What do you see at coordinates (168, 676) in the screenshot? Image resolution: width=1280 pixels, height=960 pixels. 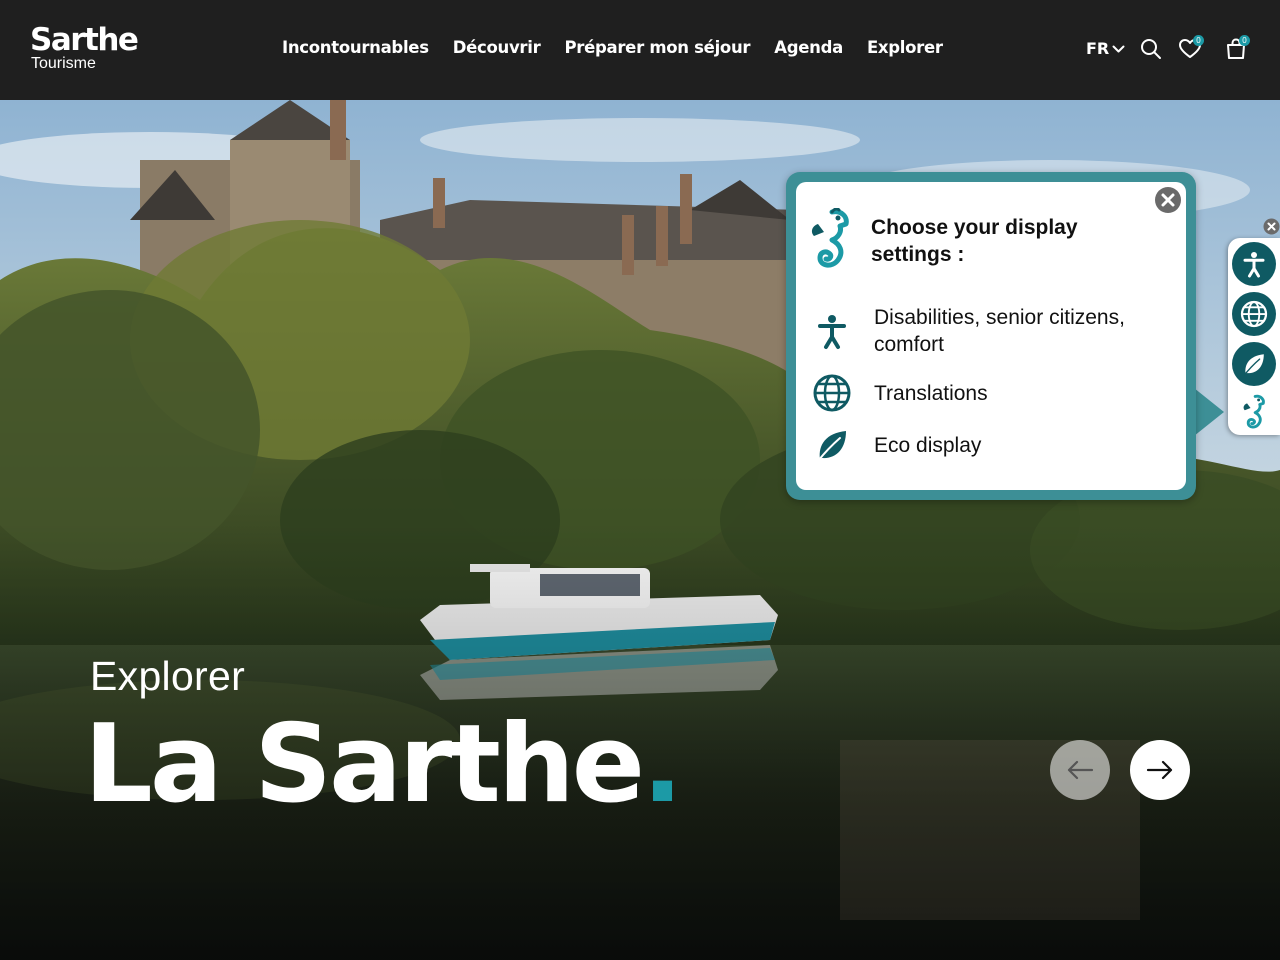 I see `hero-subtitle: Explorer` at bounding box center [168, 676].